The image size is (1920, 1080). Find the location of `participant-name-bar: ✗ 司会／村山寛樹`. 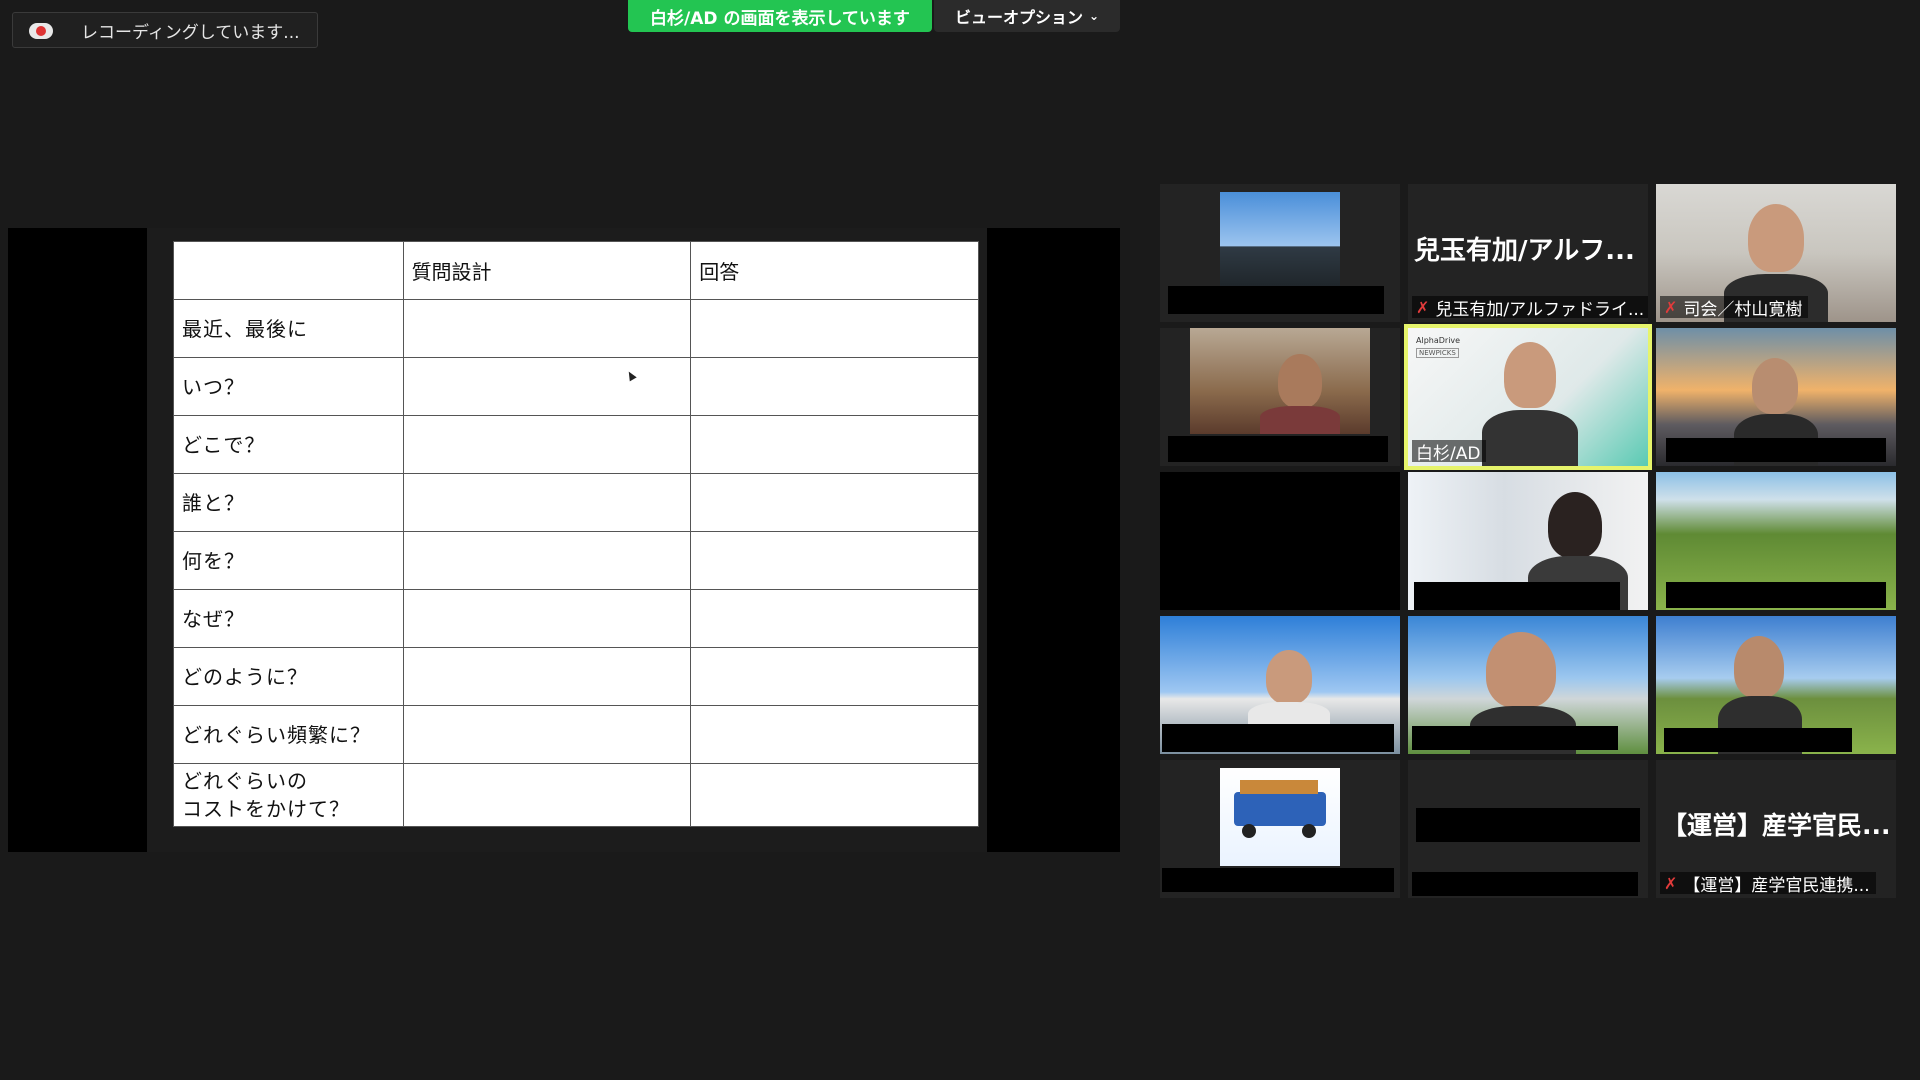

participant-name-bar: ✗ 司会／村山寛樹 is located at coordinates (1734, 307).